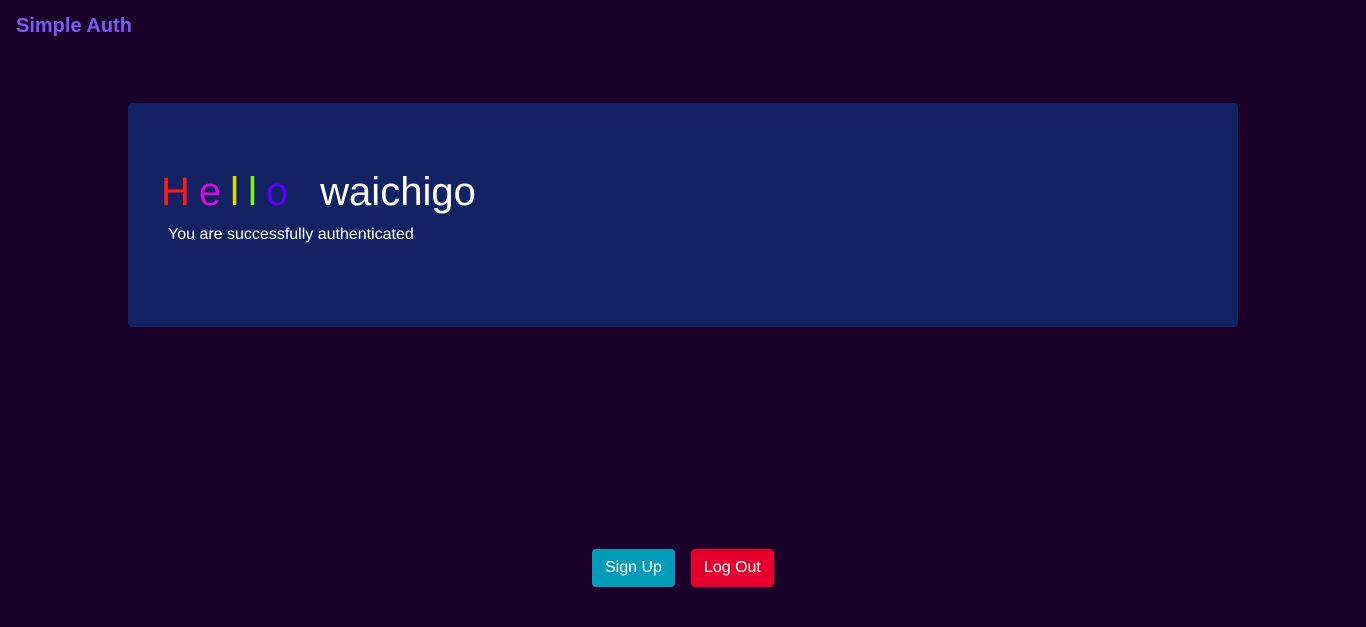 The image size is (1366, 627). What do you see at coordinates (398, 192) in the screenshot?
I see `username: waichigo` at bounding box center [398, 192].